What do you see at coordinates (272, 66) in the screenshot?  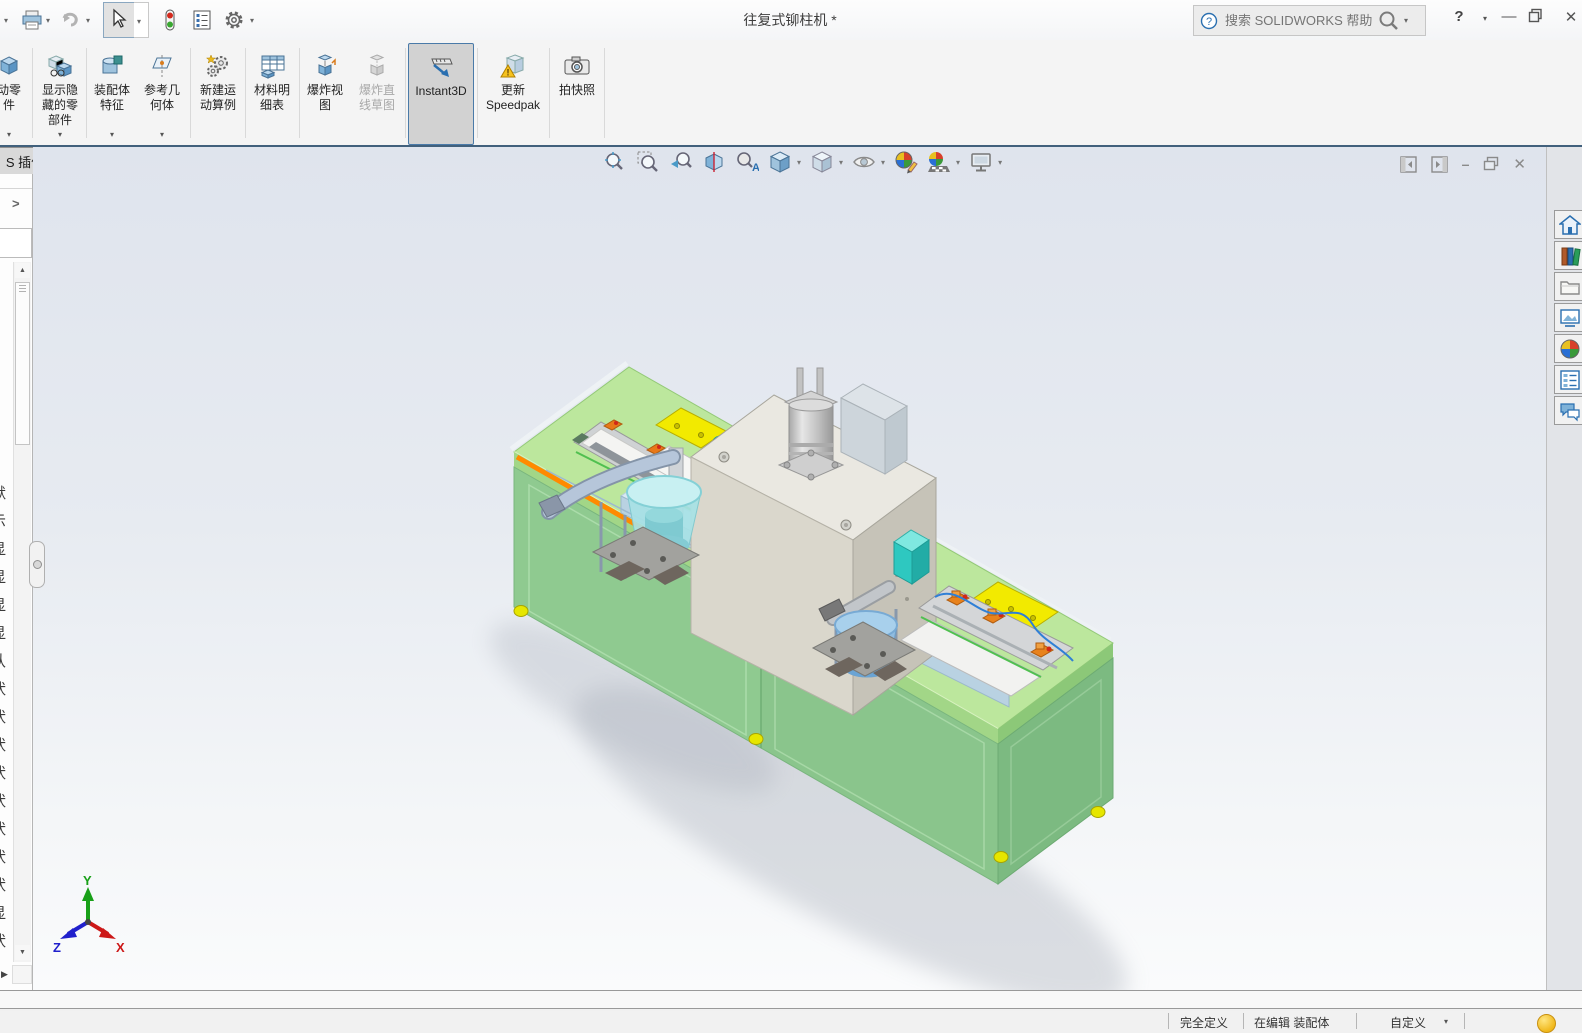 I see `bill-of-materials-icon` at bounding box center [272, 66].